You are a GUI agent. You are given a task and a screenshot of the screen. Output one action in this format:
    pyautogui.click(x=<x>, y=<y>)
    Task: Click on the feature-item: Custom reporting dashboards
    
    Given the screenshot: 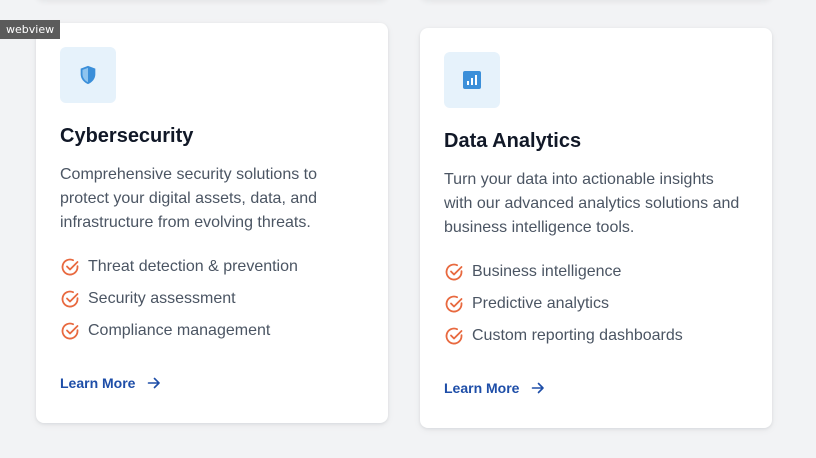 What is the action you would take?
    pyautogui.click(x=596, y=336)
    